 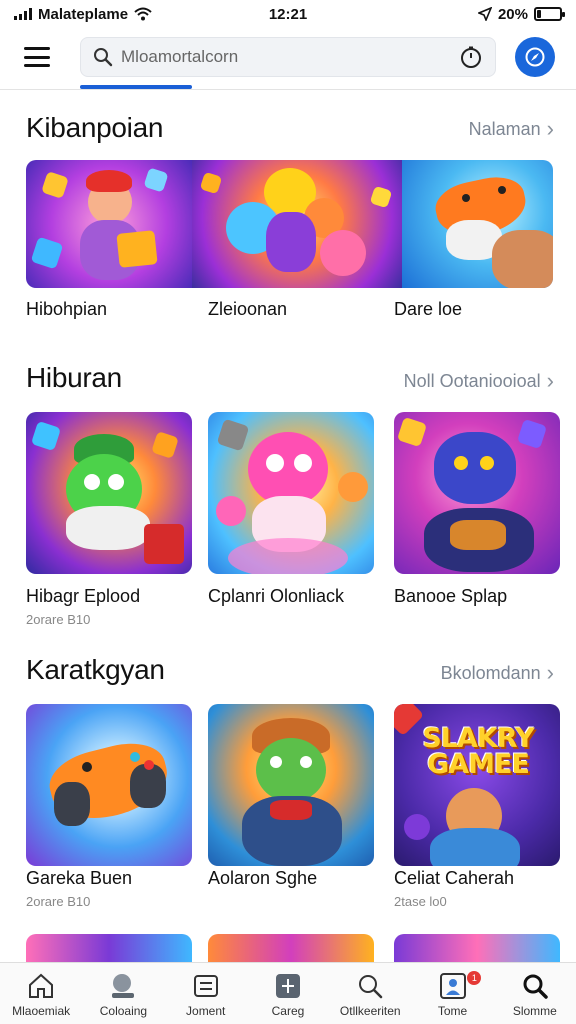 I want to click on compass-button, so click(x=535, y=57).